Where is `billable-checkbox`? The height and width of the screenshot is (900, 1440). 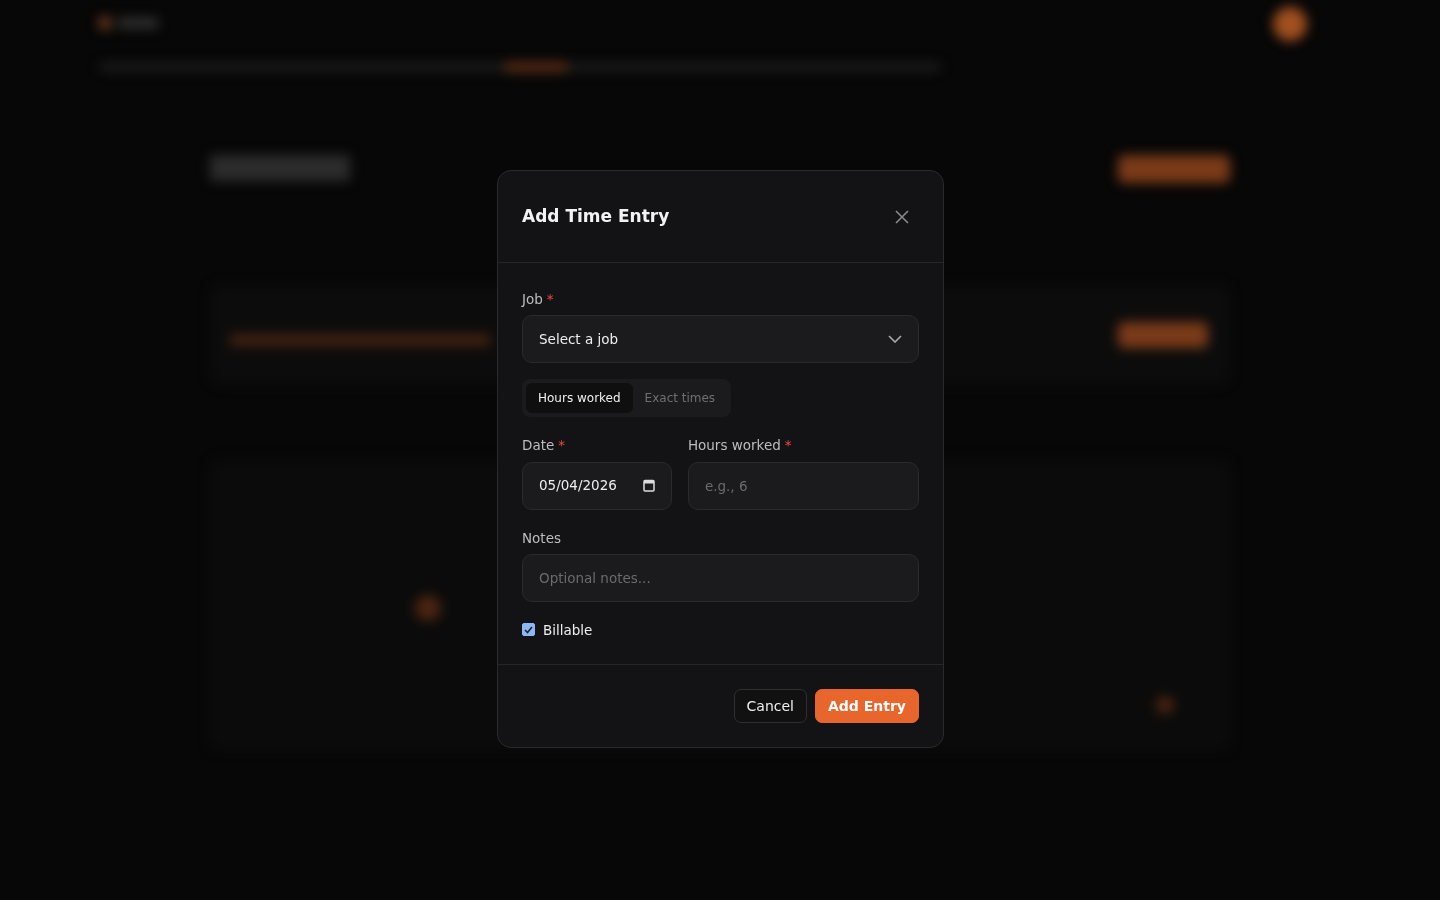 billable-checkbox is located at coordinates (528, 630).